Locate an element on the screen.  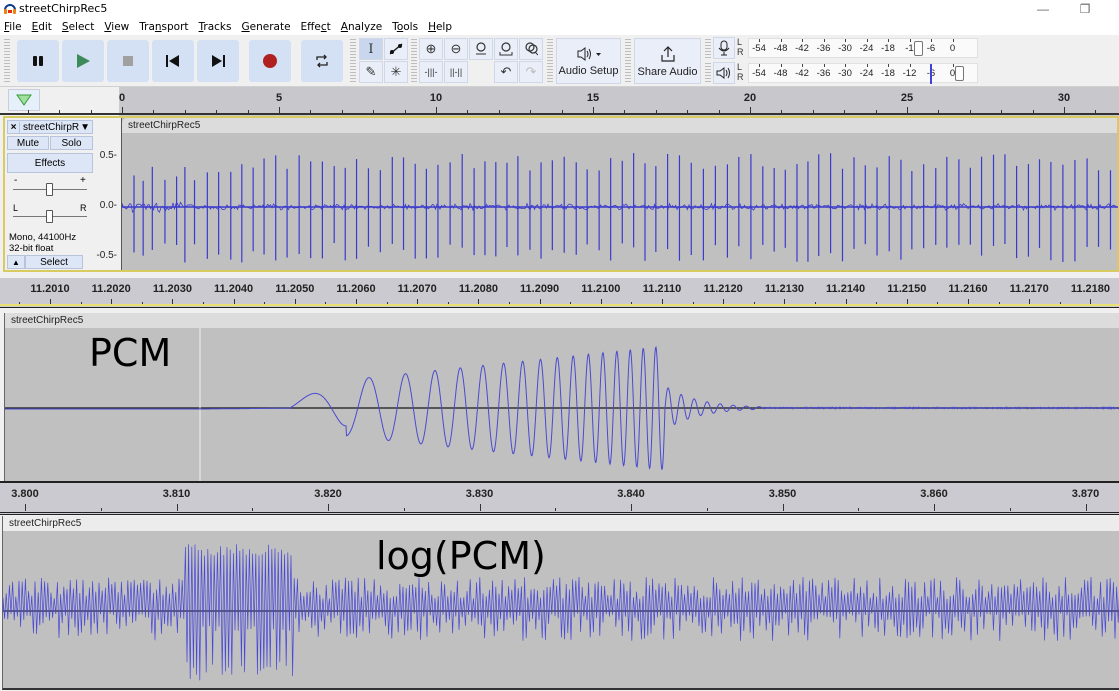
envelope-tool-button is located at coordinates (396, 49).